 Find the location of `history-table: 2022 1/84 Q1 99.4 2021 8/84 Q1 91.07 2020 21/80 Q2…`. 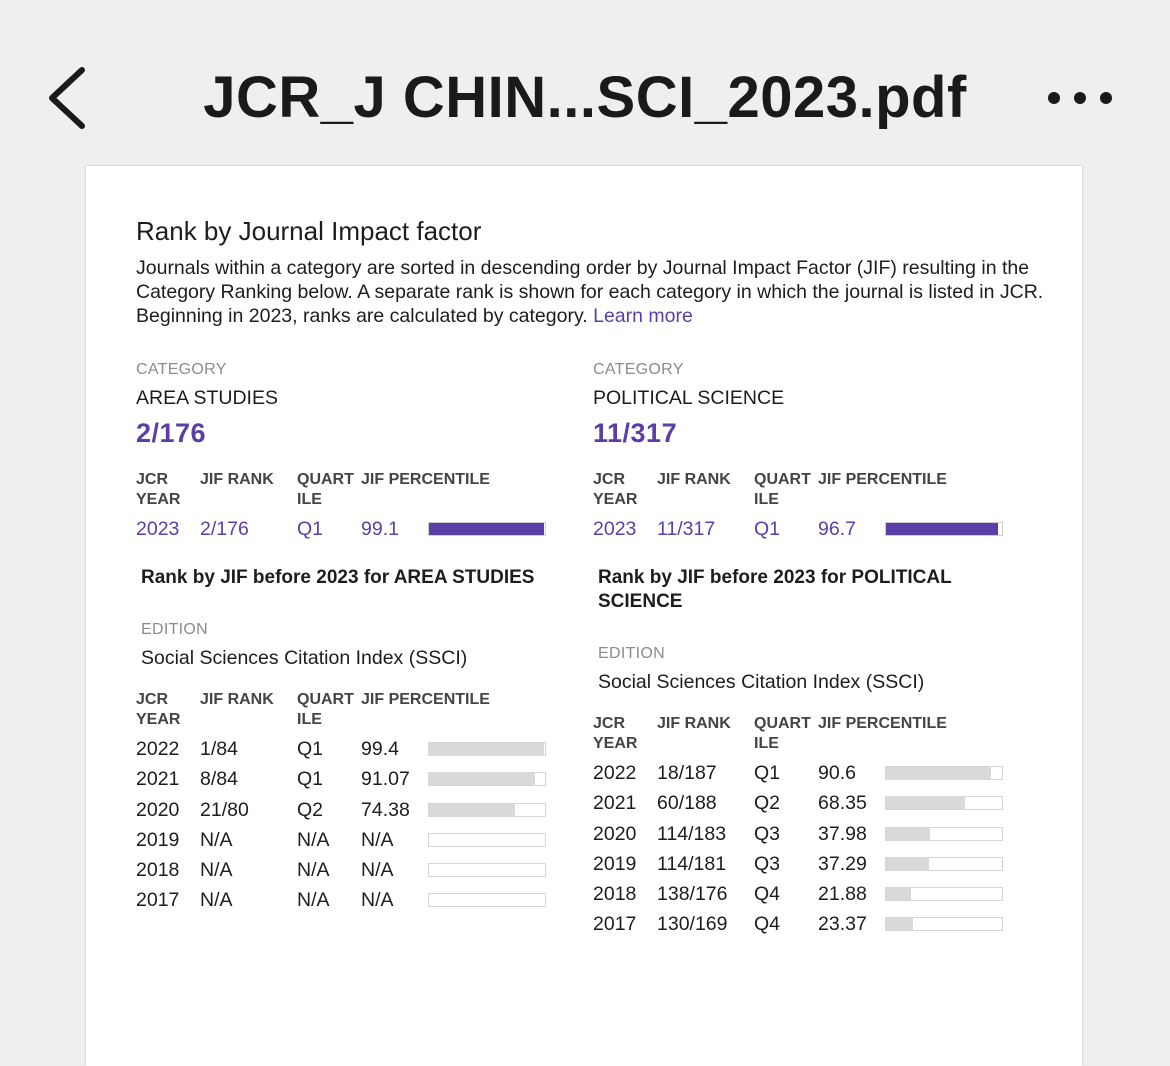

history-table: 2022 1/84 Q1 99.4 2021 8/84 Q1 91.07 2020 21/80 Q2… is located at coordinates (351, 824).